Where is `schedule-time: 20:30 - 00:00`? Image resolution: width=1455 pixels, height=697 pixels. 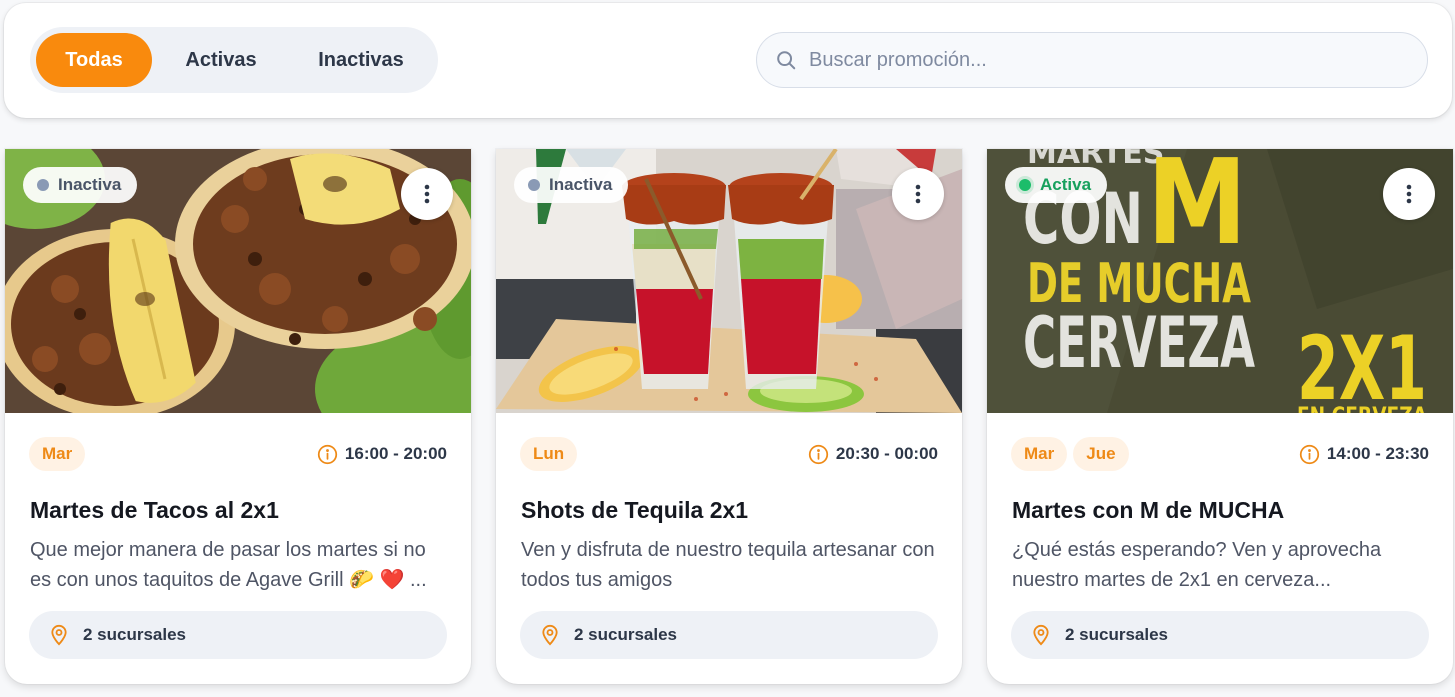 schedule-time: 20:30 - 00:00 is located at coordinates (873, 454).